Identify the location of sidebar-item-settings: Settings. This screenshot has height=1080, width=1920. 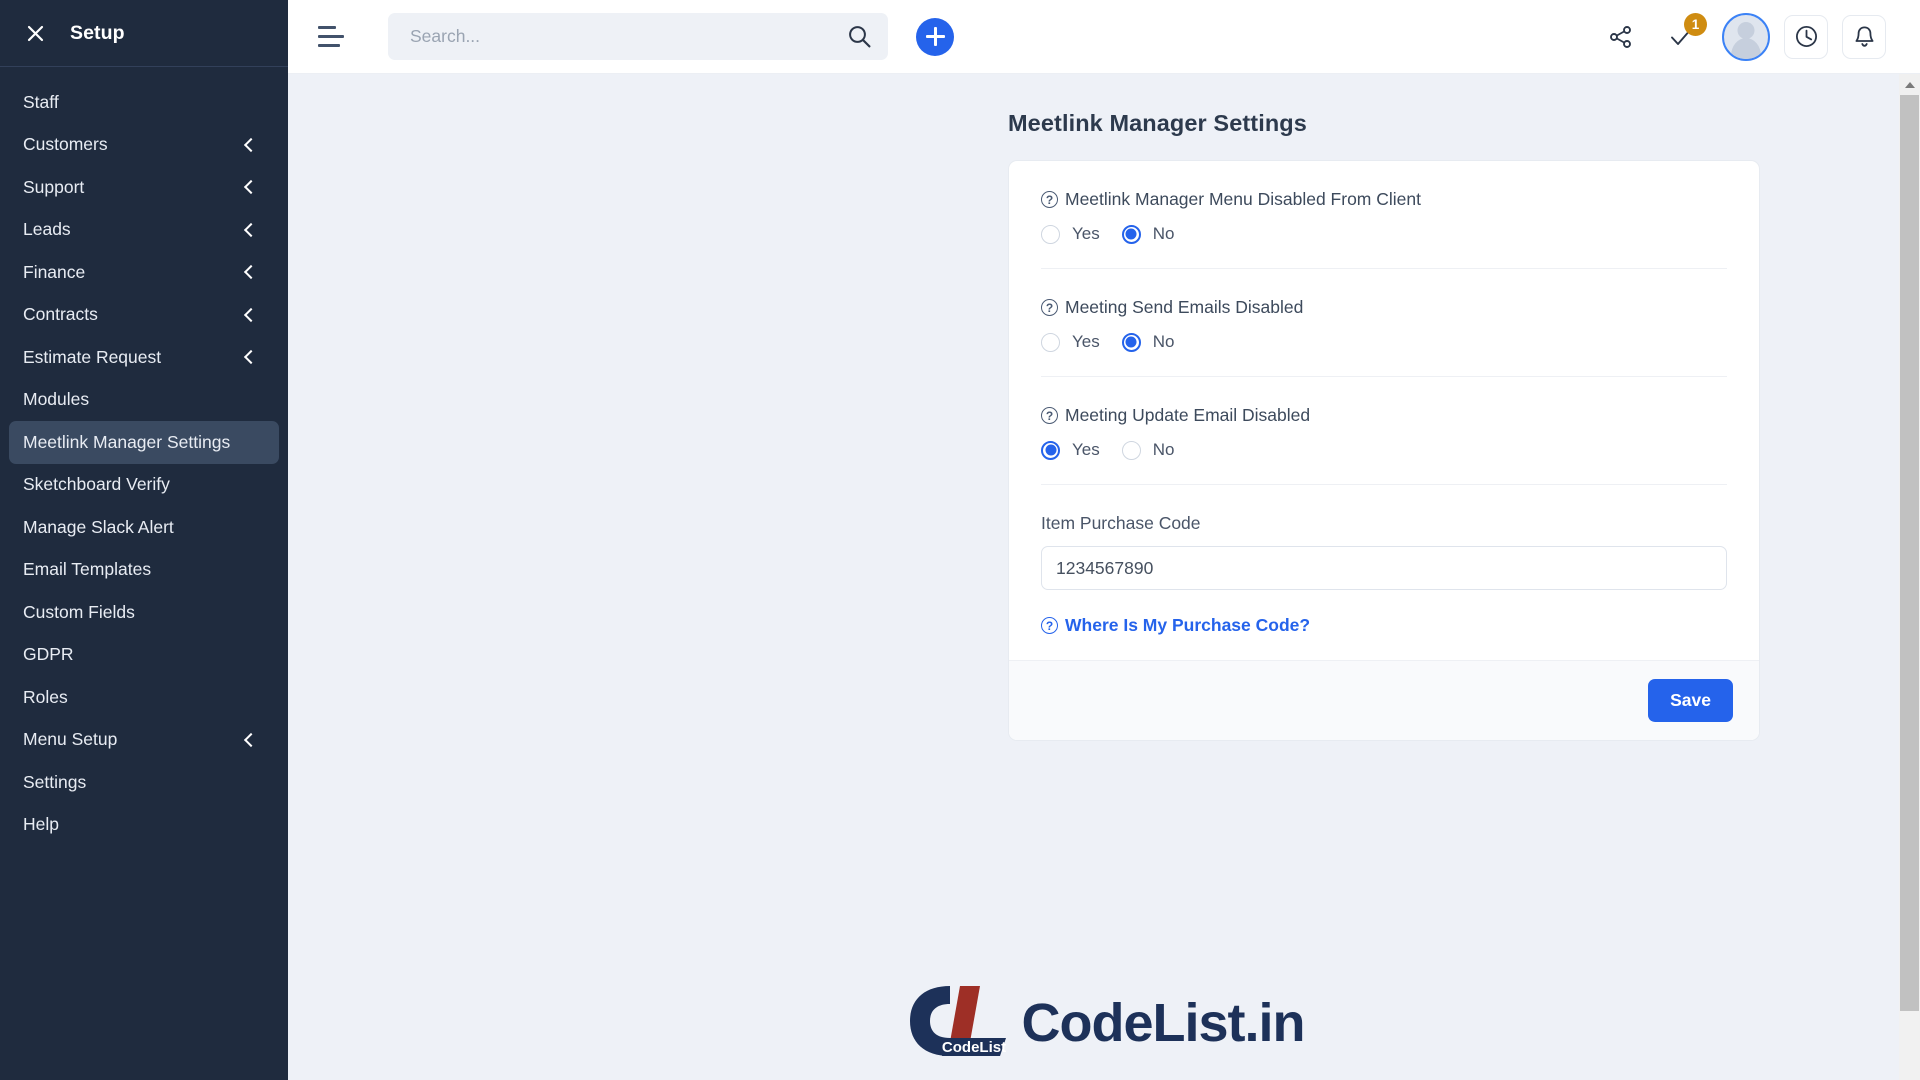
(144, 782).